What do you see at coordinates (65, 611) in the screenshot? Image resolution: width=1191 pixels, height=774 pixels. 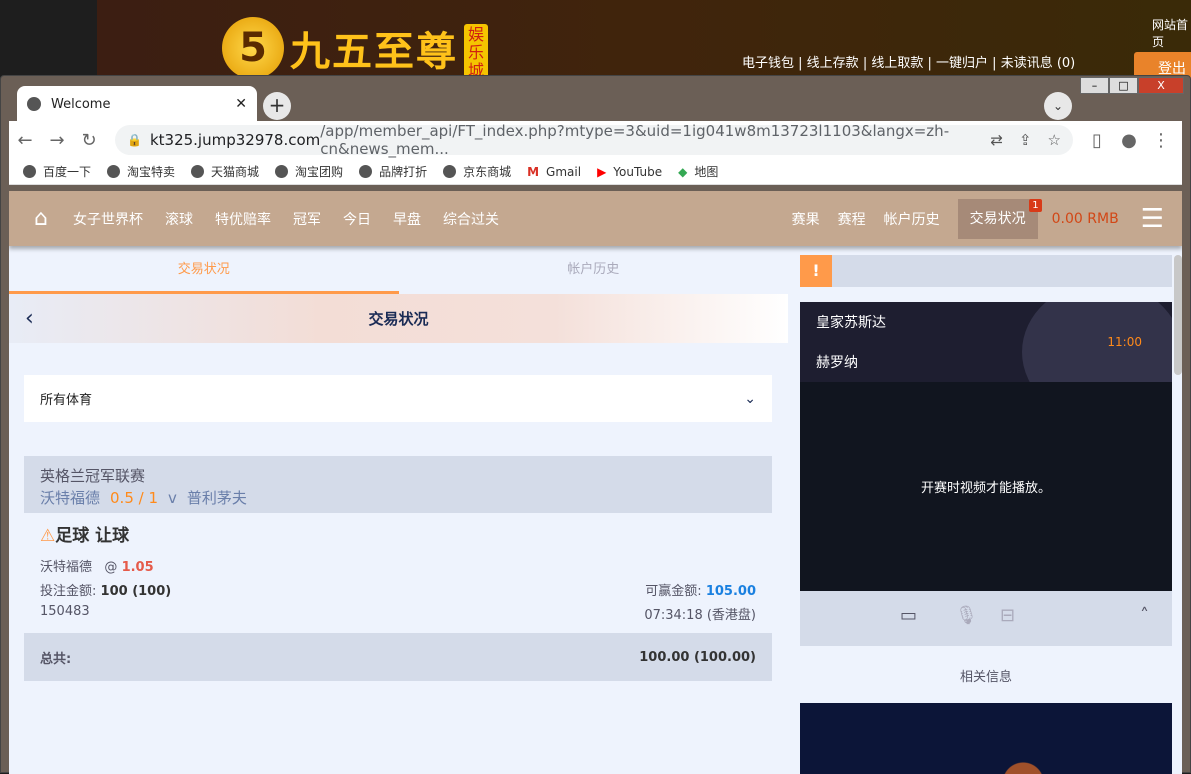 I see `bet-id: 150483` at bounding box center [65, 611].